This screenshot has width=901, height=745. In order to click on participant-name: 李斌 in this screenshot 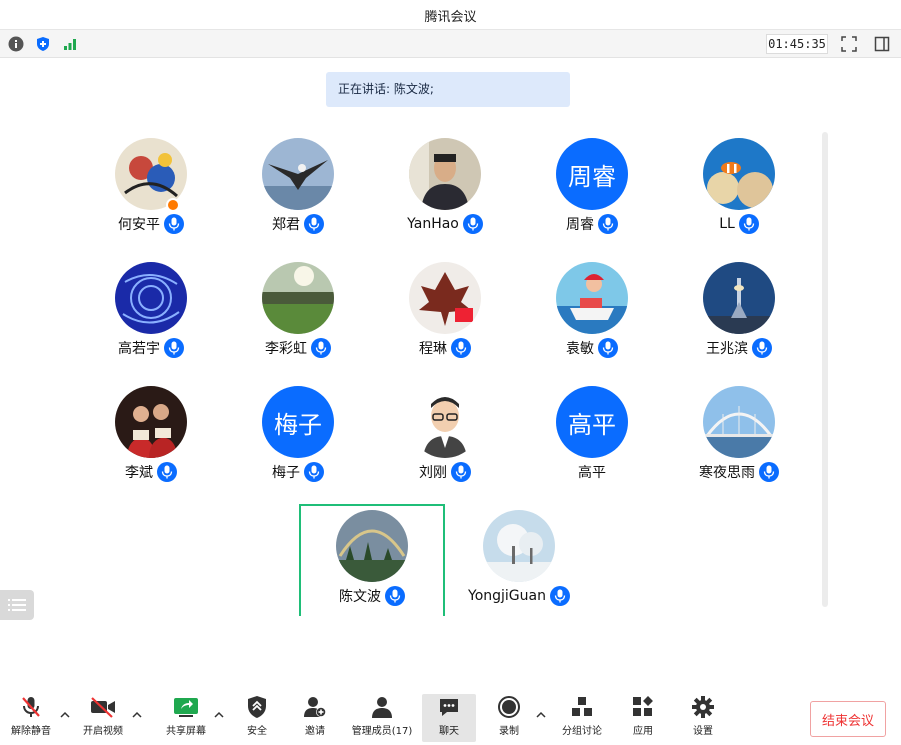, I will do `click(139, 473)`.